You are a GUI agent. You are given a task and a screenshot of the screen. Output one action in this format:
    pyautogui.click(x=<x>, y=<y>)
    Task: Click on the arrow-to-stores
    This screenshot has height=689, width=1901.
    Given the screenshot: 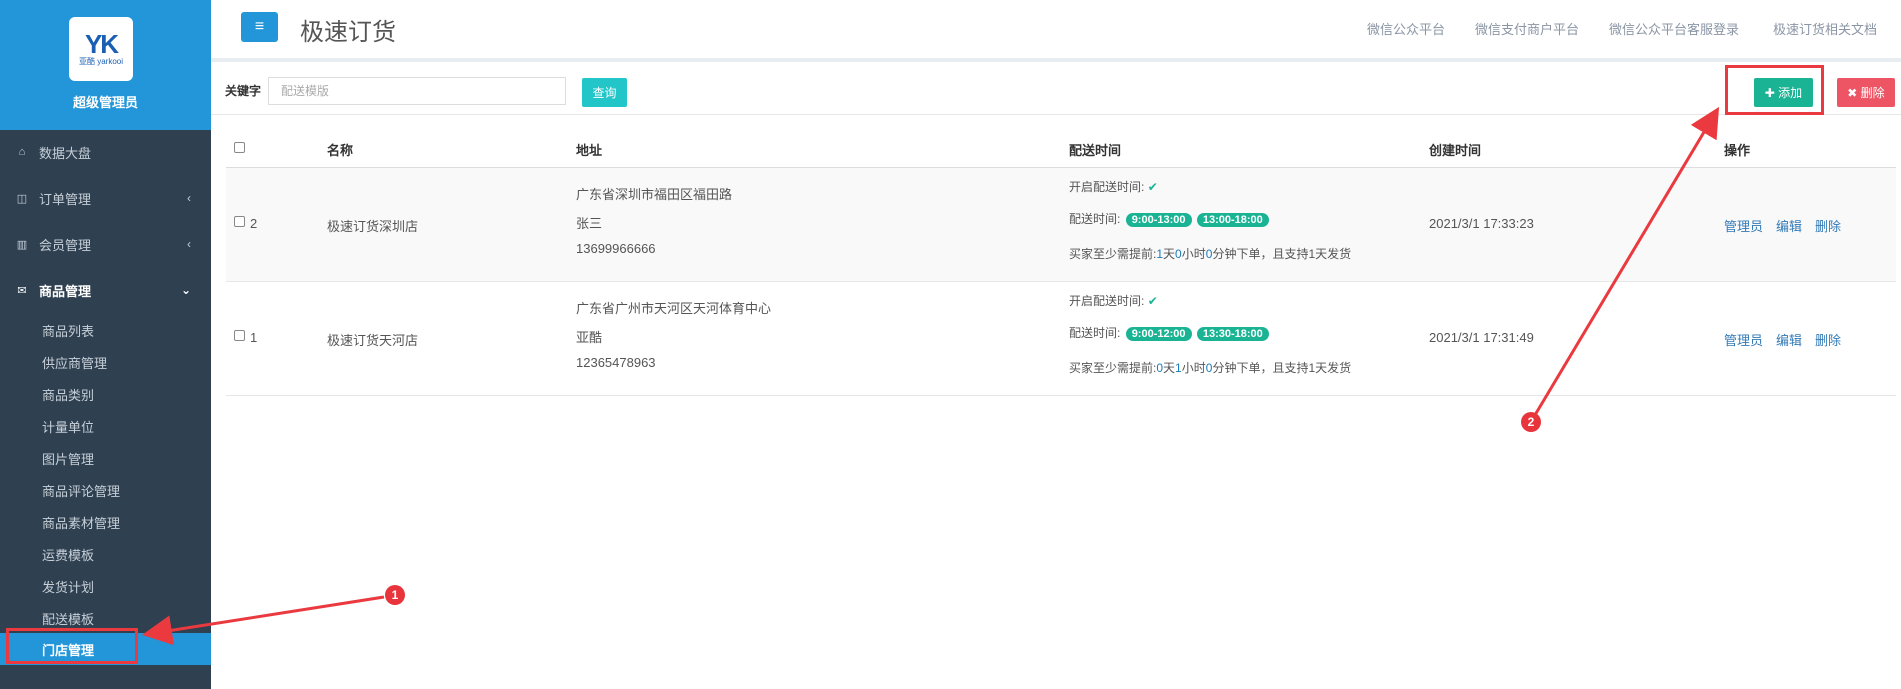 What is the action you would take?
    pyautogui.click(x=263, y=620)
    